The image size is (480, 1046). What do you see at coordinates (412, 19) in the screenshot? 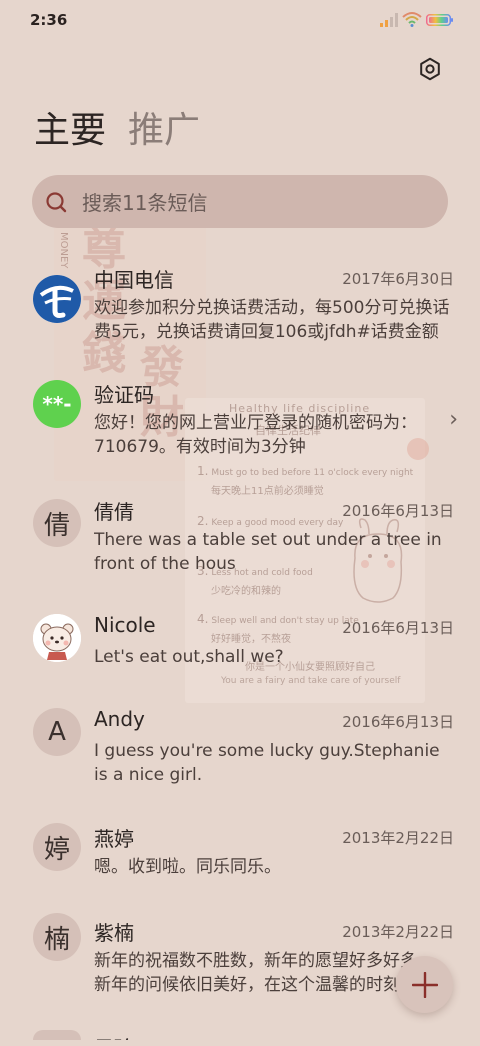
I see `wifi-icon` at bounding box center [412, 19].